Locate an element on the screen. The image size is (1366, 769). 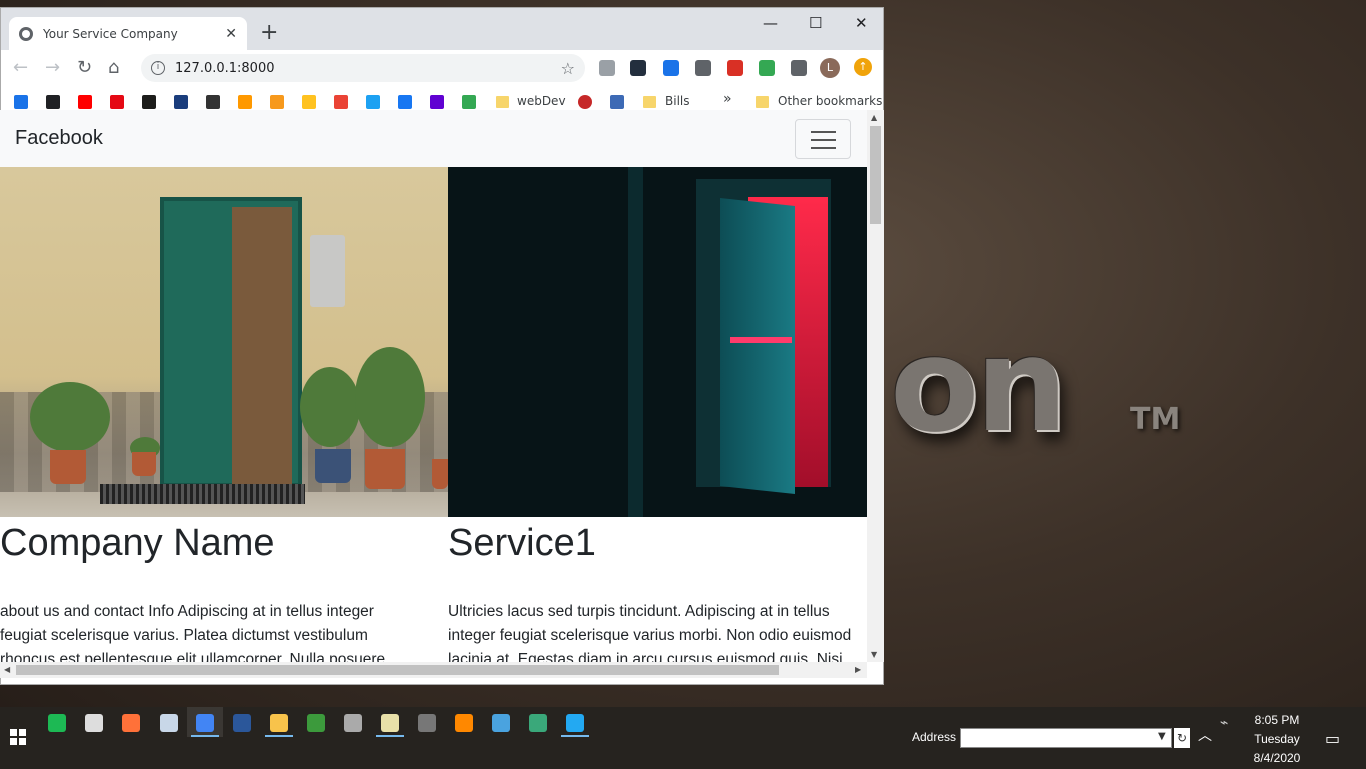
refresh-icon: ↻ is located at coordinates (1182, 738).